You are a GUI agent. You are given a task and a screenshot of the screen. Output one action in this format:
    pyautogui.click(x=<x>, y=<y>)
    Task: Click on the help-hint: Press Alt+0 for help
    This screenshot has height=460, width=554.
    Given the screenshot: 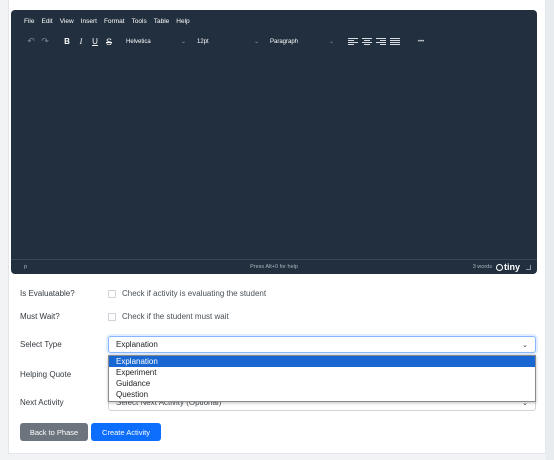 What is the action you would take?
    pyautogui.click(x=274, y=267)
    